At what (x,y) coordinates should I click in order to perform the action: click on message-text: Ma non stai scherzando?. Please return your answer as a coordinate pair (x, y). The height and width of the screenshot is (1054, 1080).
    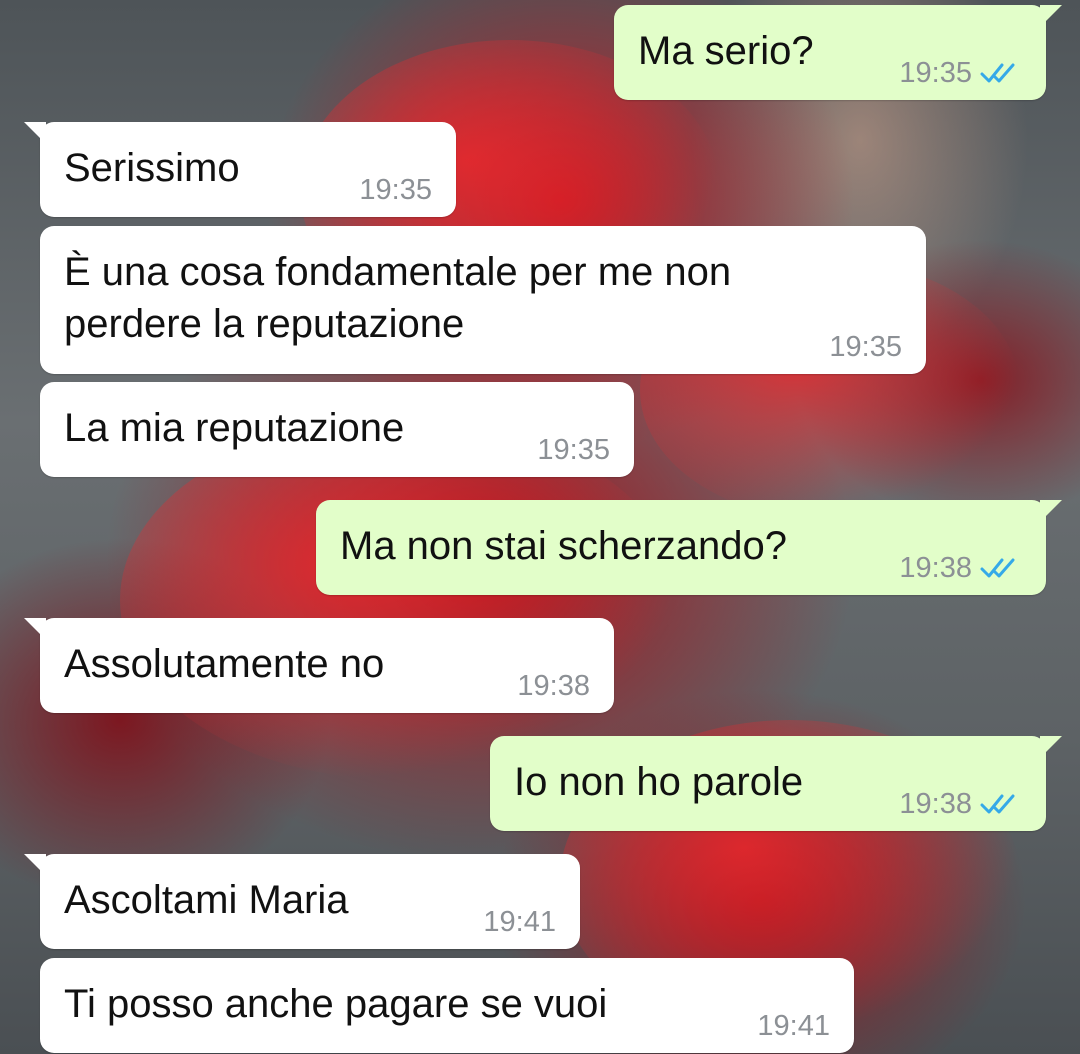
    Looking at the image, I should click on (563, 546).